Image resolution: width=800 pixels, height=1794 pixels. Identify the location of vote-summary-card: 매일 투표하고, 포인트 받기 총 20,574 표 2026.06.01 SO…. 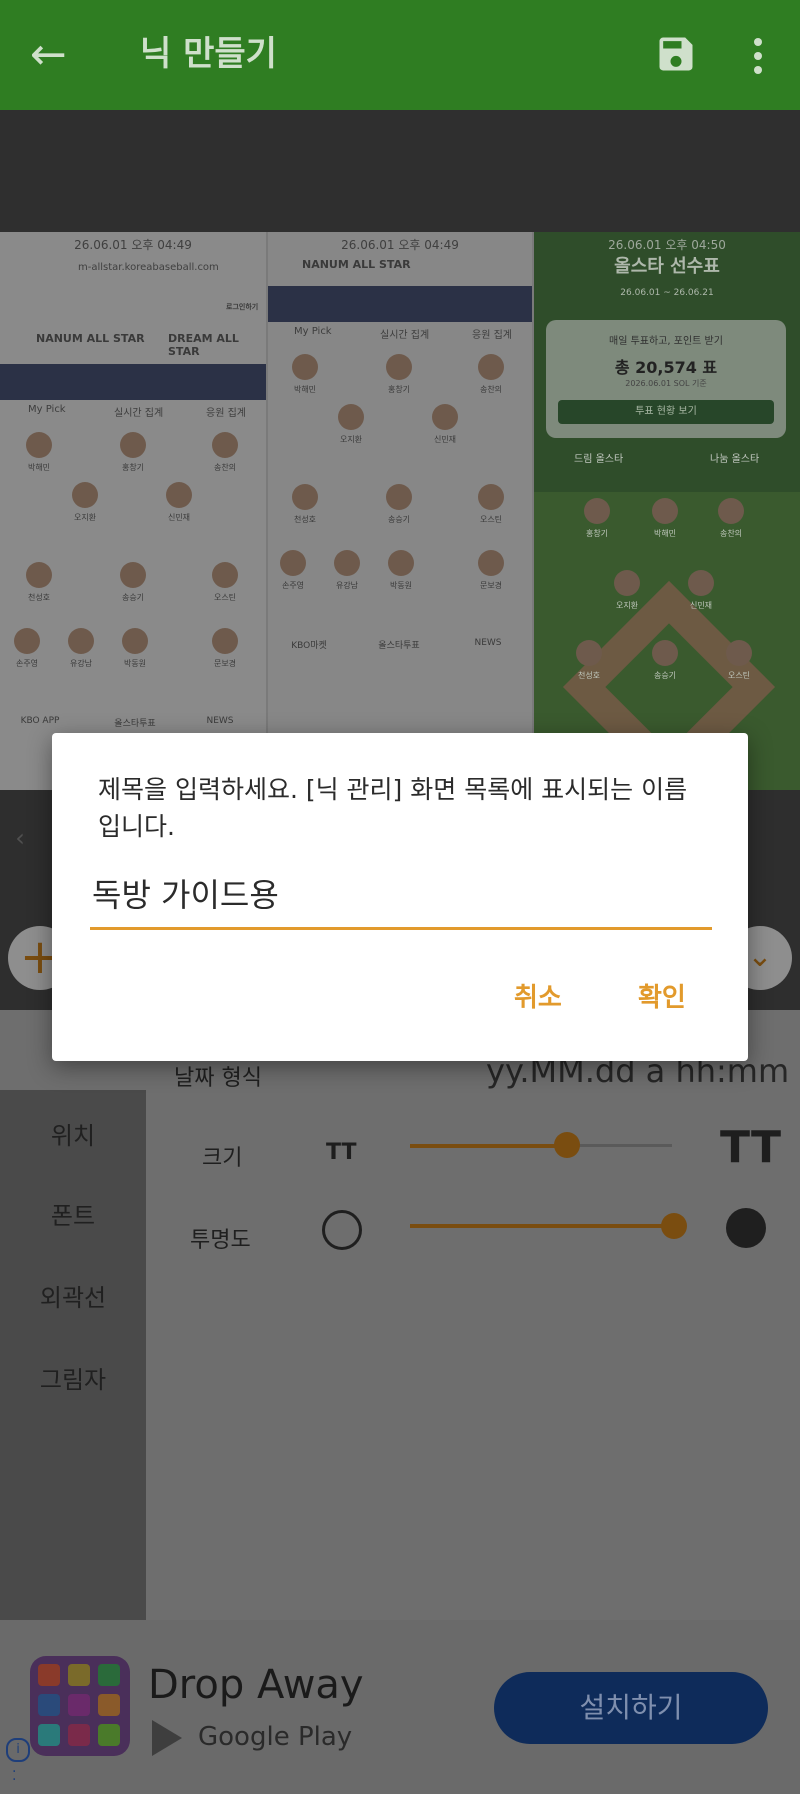
(666, 379).